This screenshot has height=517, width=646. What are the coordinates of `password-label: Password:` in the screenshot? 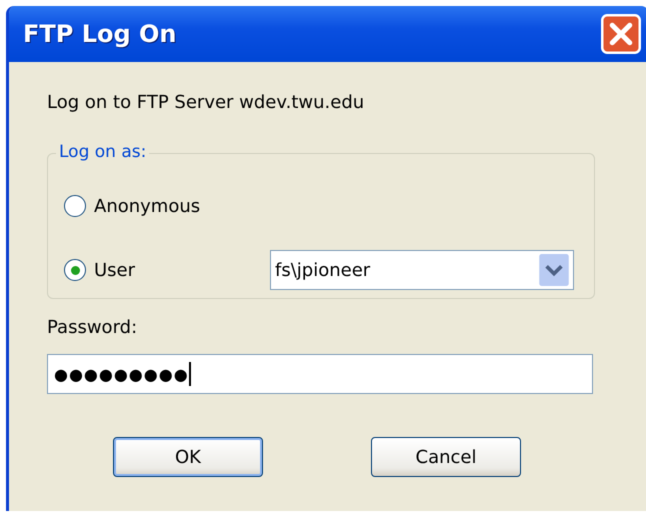 It's located at (92, 327).